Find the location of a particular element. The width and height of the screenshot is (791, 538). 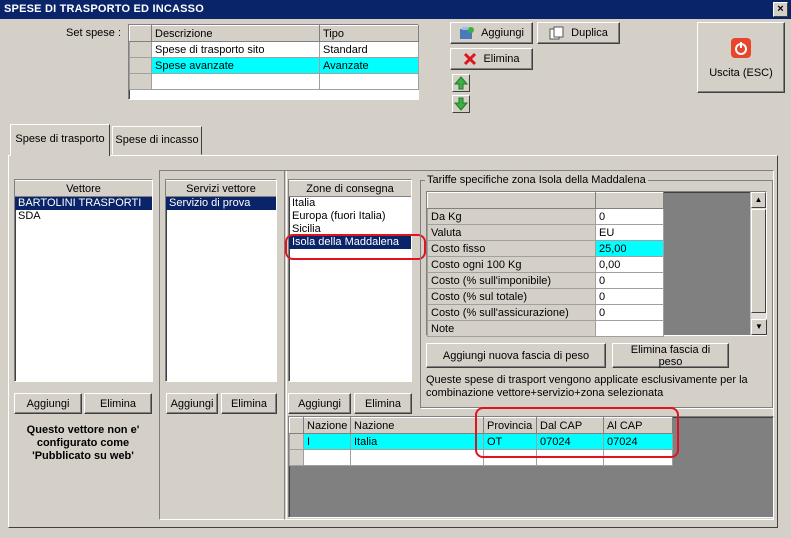

rate-value: 25,00 is located at coordinates (629, 248).